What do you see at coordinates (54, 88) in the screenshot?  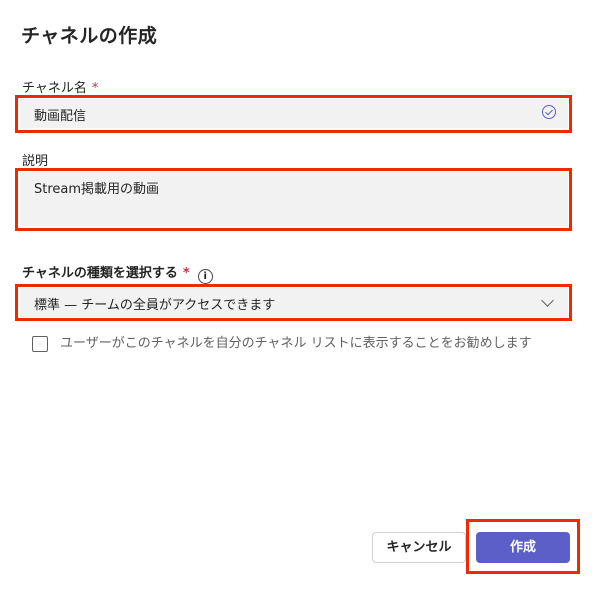 I see `channel-name-label-text: チャネル名` at bounding box center [54, 88].